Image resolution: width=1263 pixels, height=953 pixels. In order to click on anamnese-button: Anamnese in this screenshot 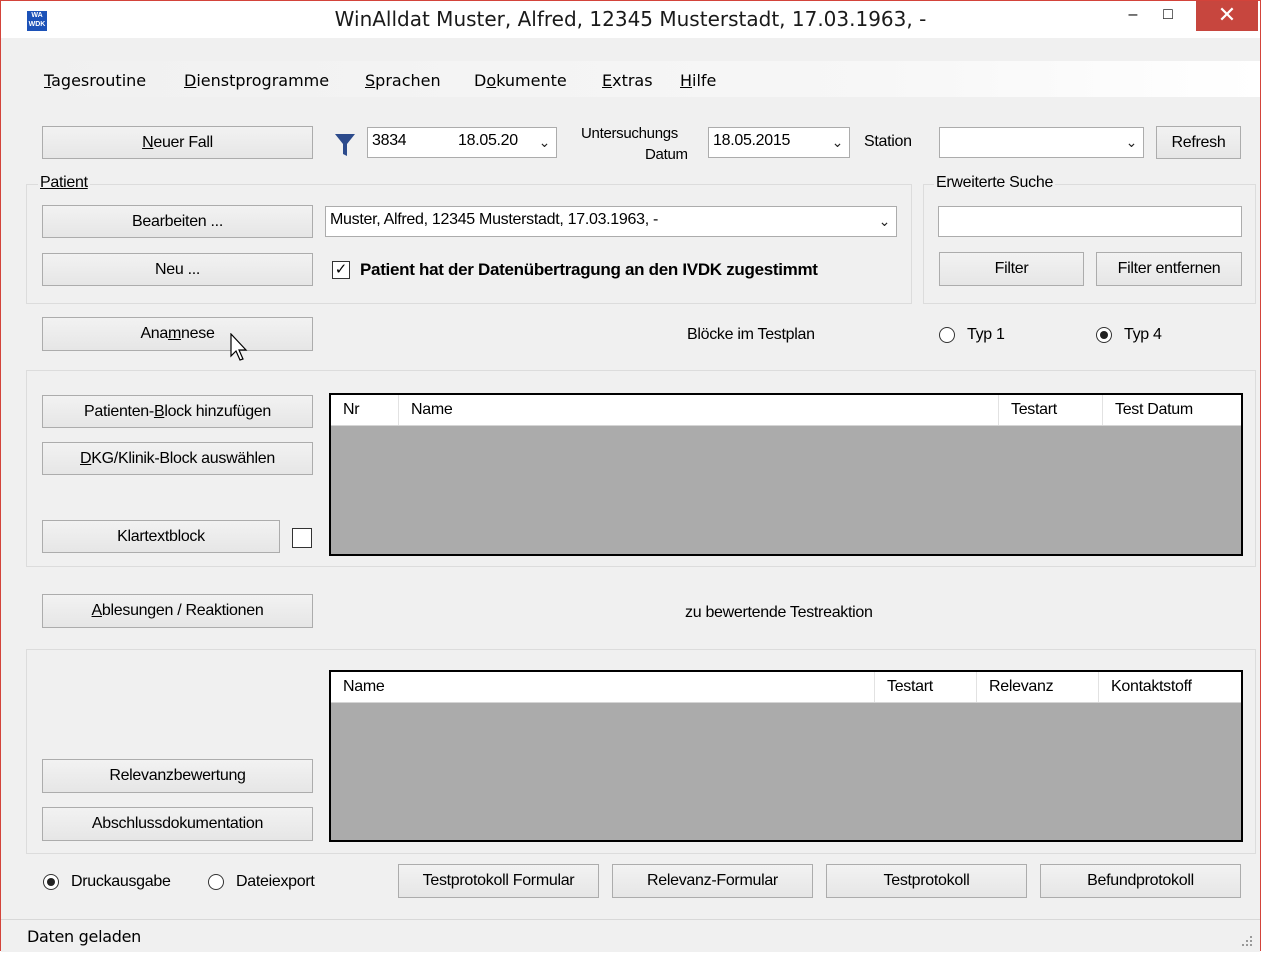, I will do `click(177, 334)`.